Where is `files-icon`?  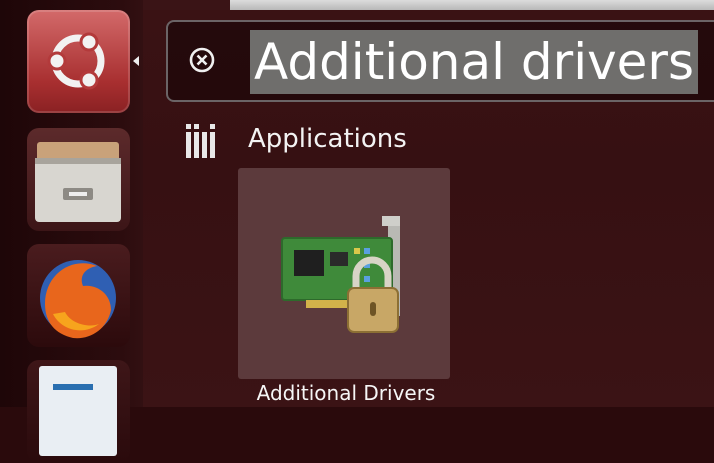
files-icon is located at coordinates (78, 182).